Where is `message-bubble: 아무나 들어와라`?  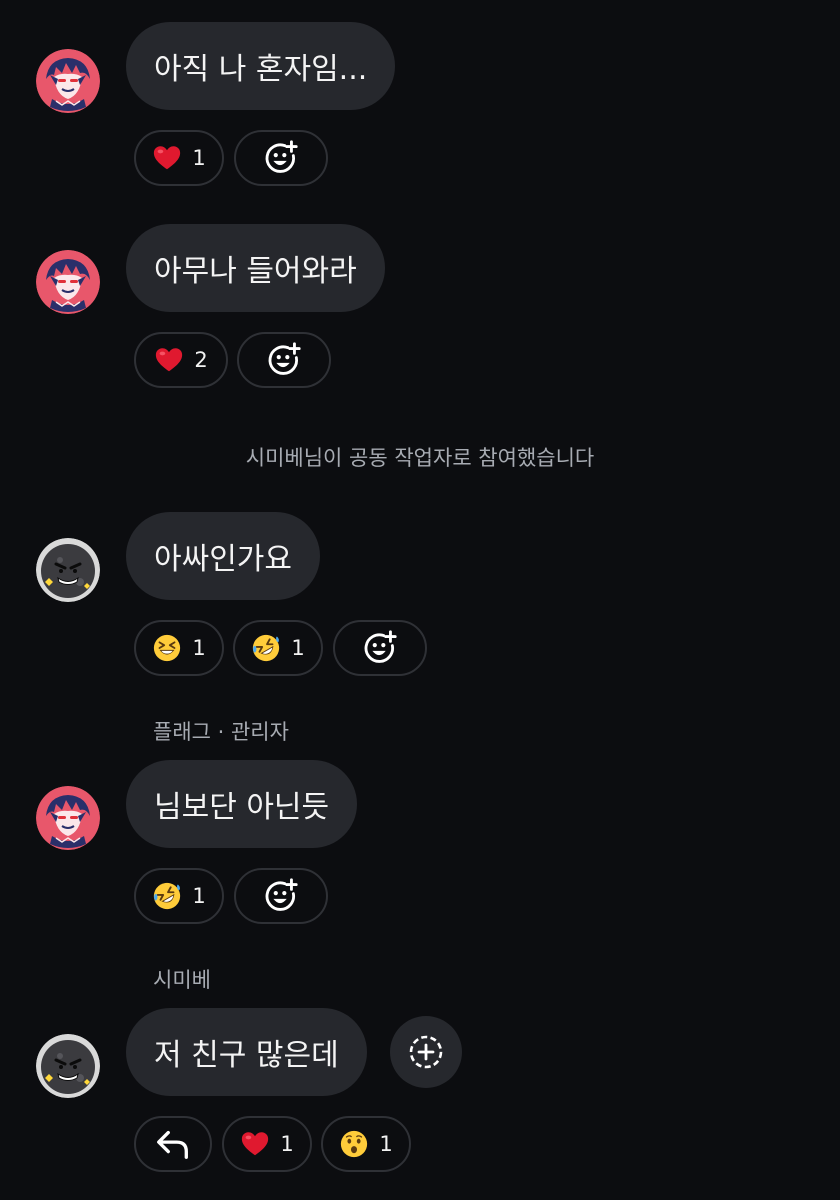
message-bubble: 아무나 들어와라 is located at coordinates (255, 268).